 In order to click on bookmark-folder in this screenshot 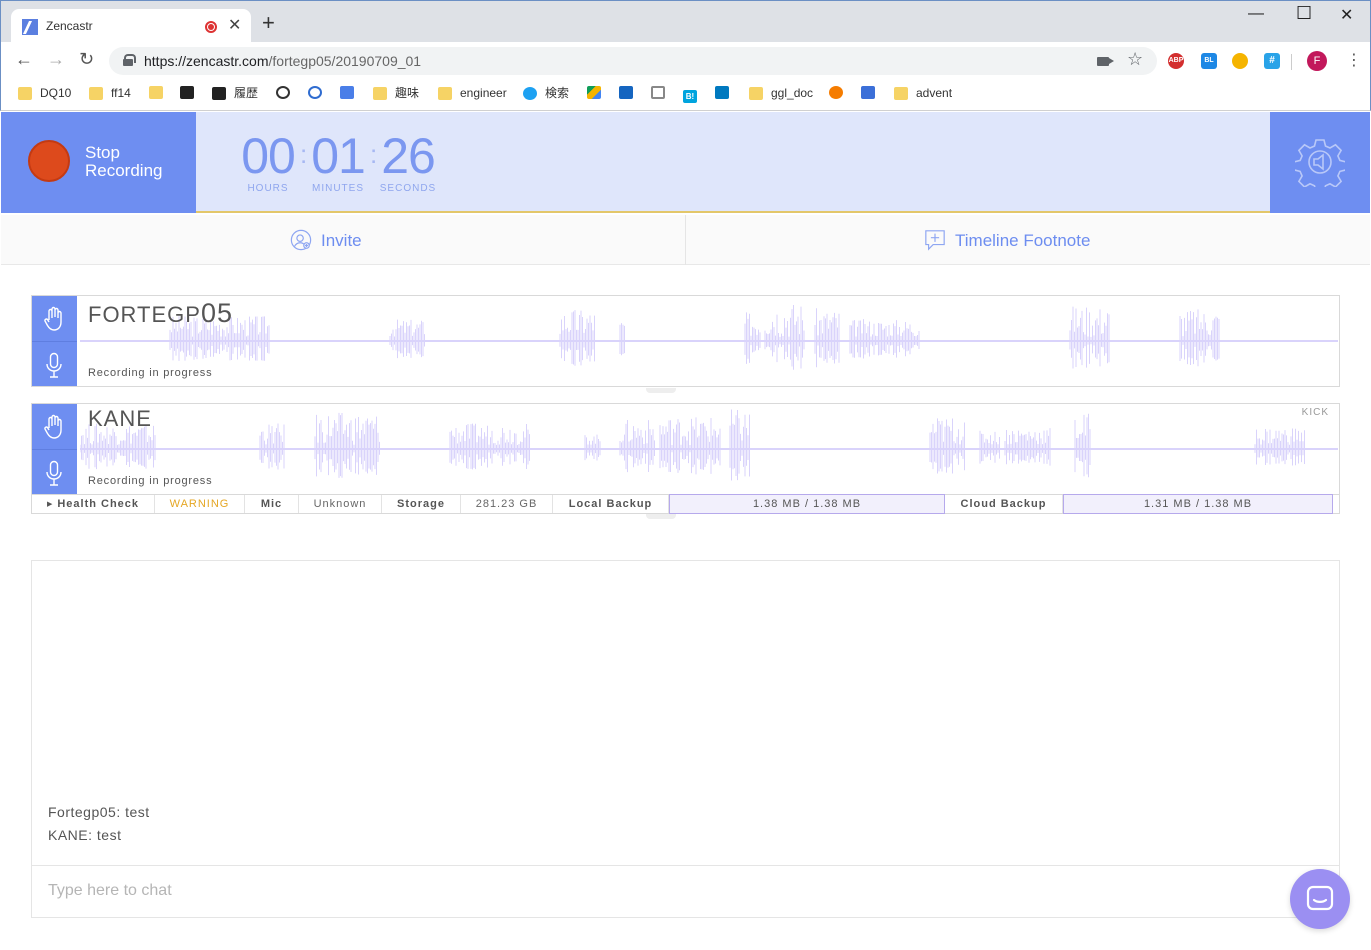, I will do `click(160, 95)`.